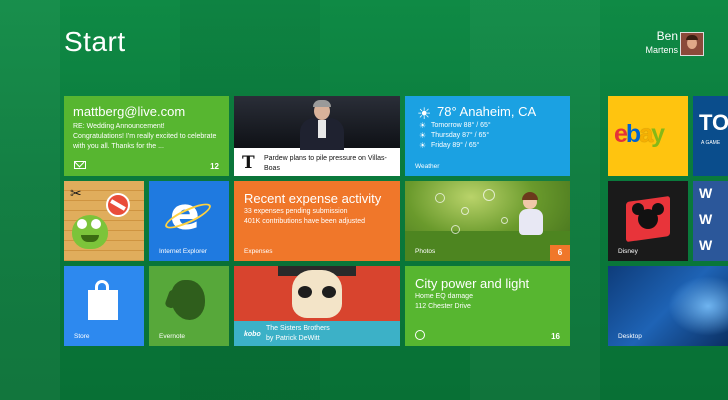  What do you see at coordinates (628, 251) in the screenshot?
I see `disney-tile-label: Disney` at bounding box center [628, 251].